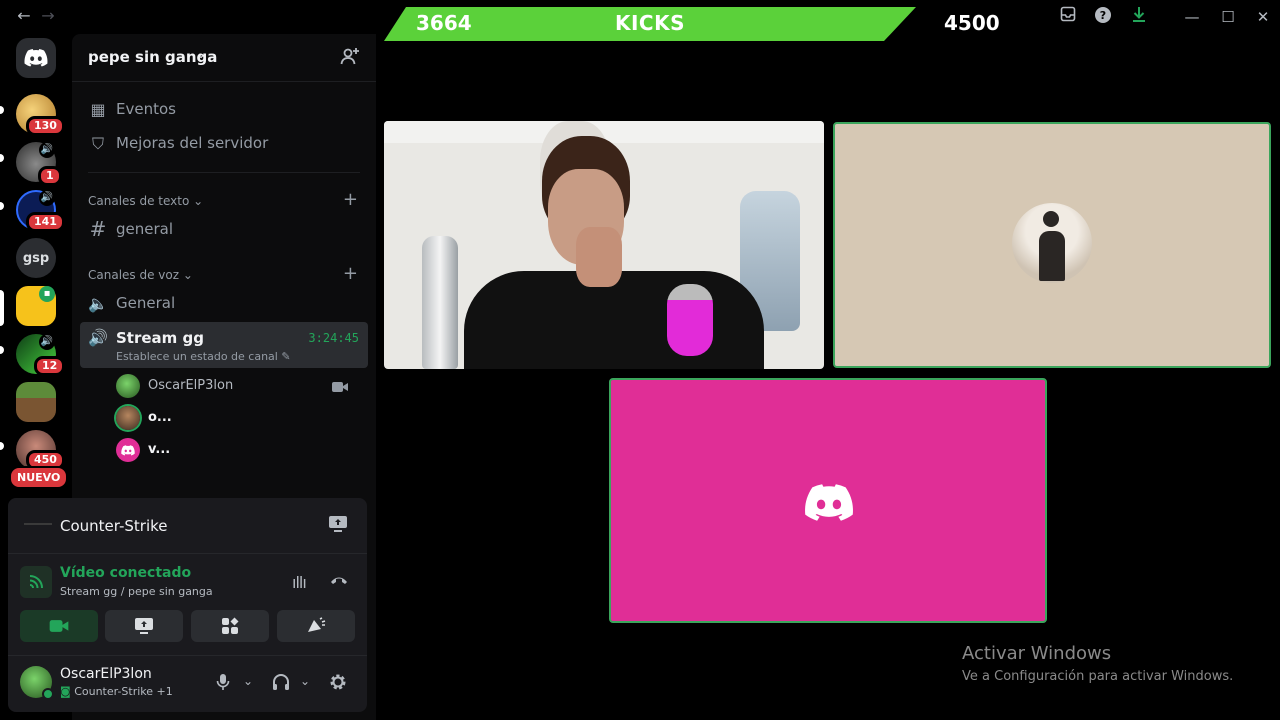 The width and height of the screenshot is (1280, 720). I want to click on voice-channel-general: 🔈 General, so click(224, 304).